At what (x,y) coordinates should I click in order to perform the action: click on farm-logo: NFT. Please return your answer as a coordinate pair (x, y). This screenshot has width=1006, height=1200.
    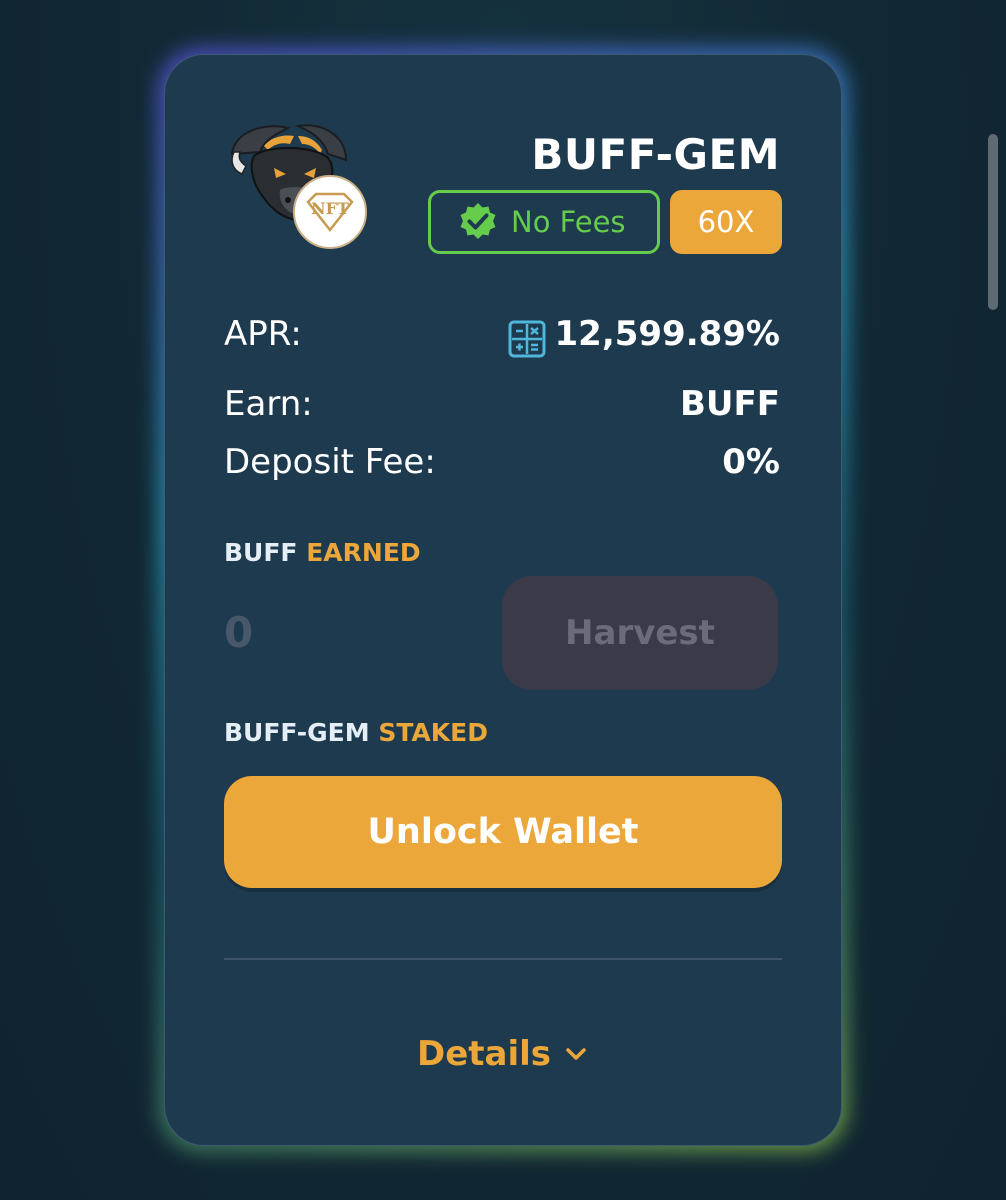
    Looking at the image, I should click on (298, 186).